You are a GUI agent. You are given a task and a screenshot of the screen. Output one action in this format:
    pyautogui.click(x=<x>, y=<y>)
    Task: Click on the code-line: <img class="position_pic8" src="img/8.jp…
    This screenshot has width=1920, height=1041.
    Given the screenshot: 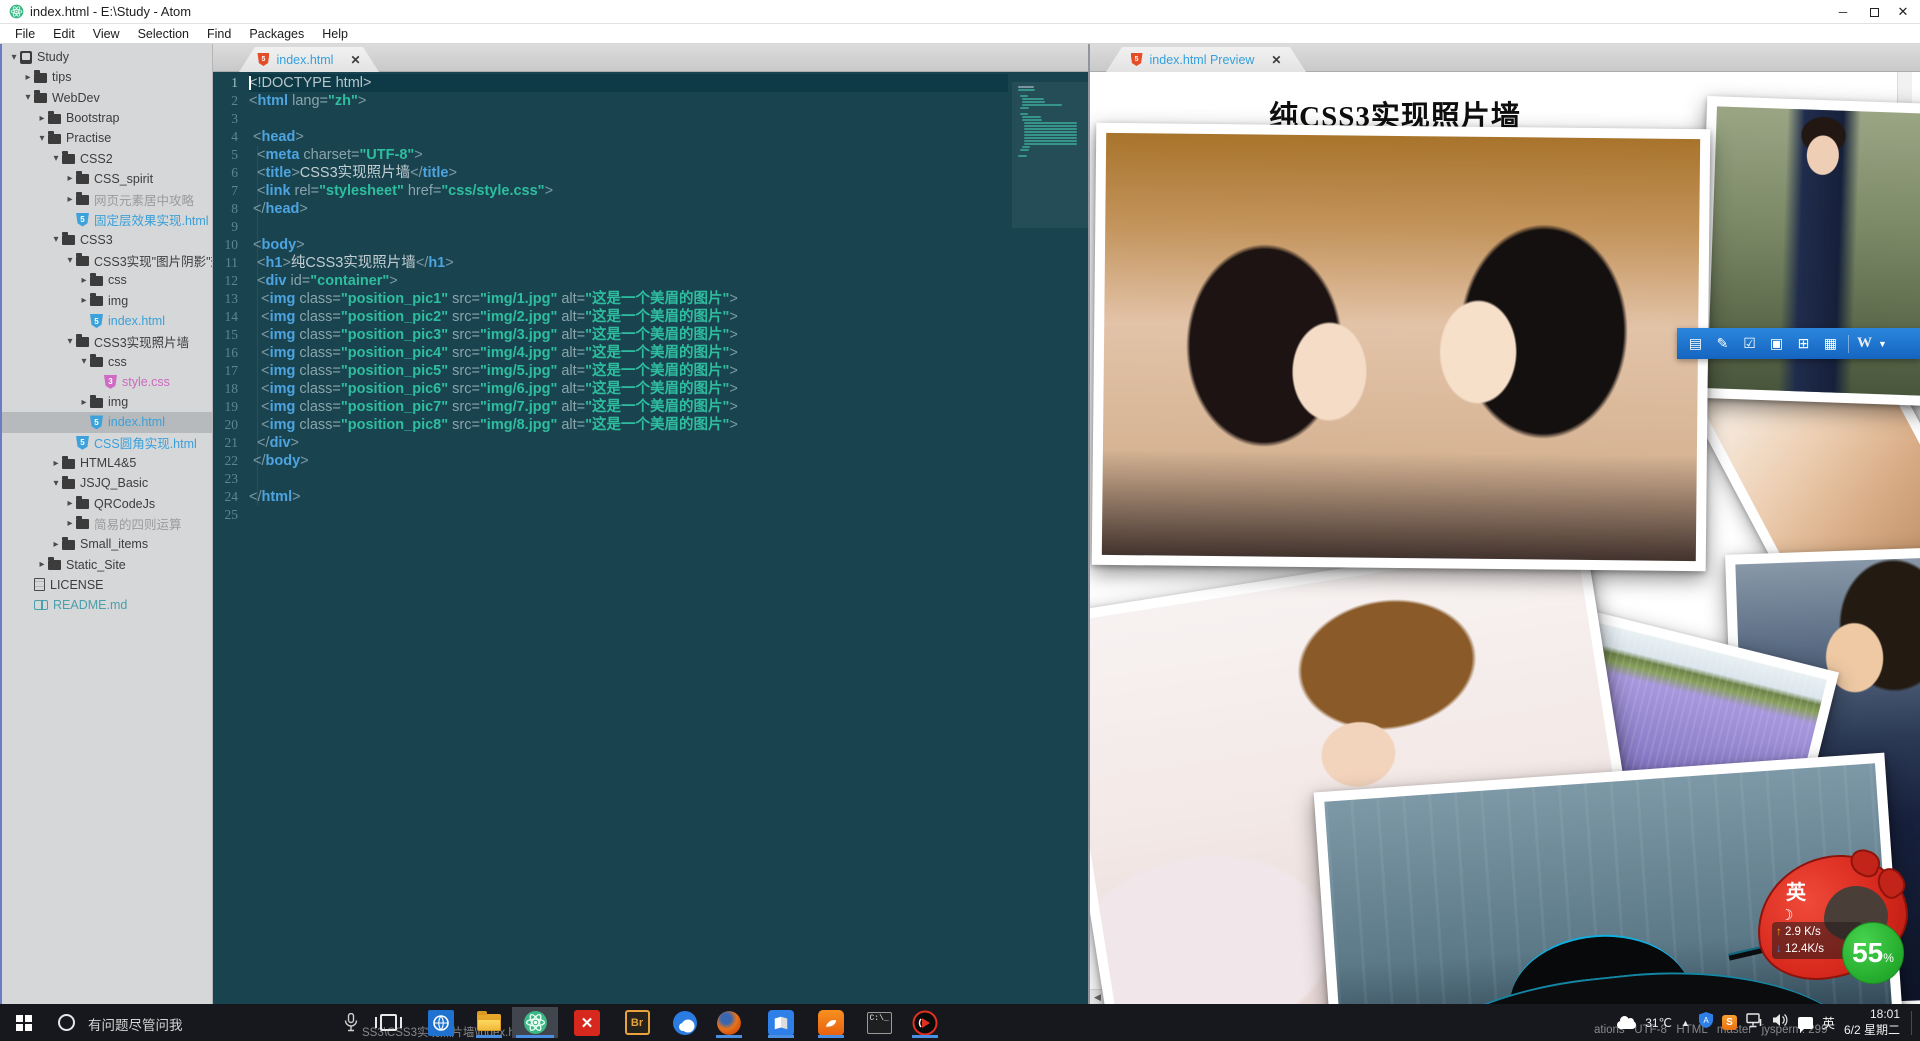 What is the action you would take?
    pyautogui.click(x=628, y=425)
    